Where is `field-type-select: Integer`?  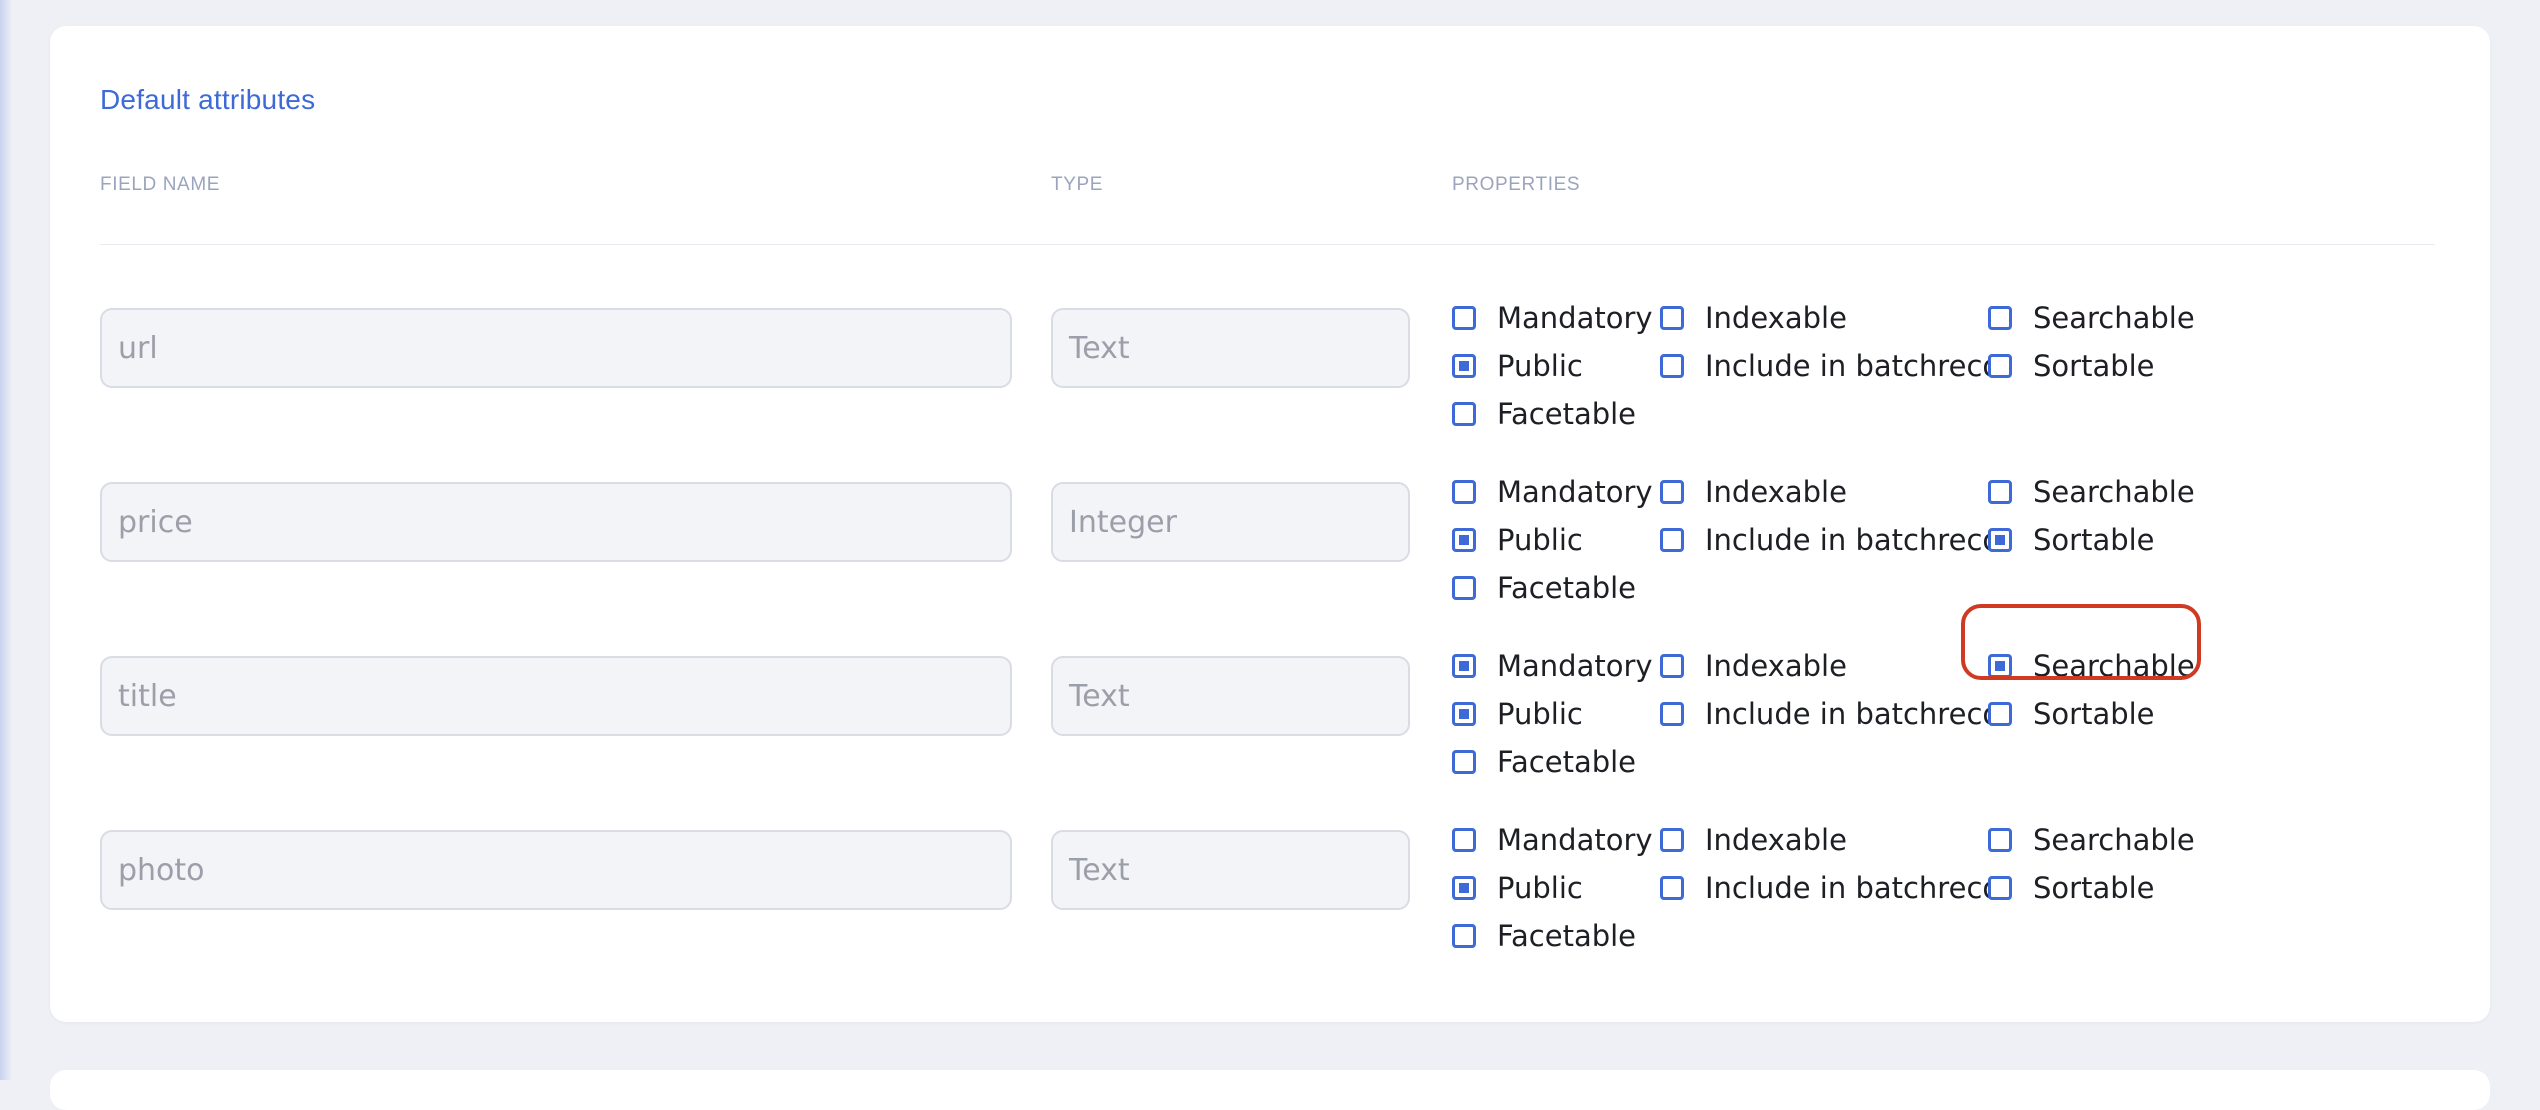
field-type-select: Integer is located at coordinates (1230, 522).